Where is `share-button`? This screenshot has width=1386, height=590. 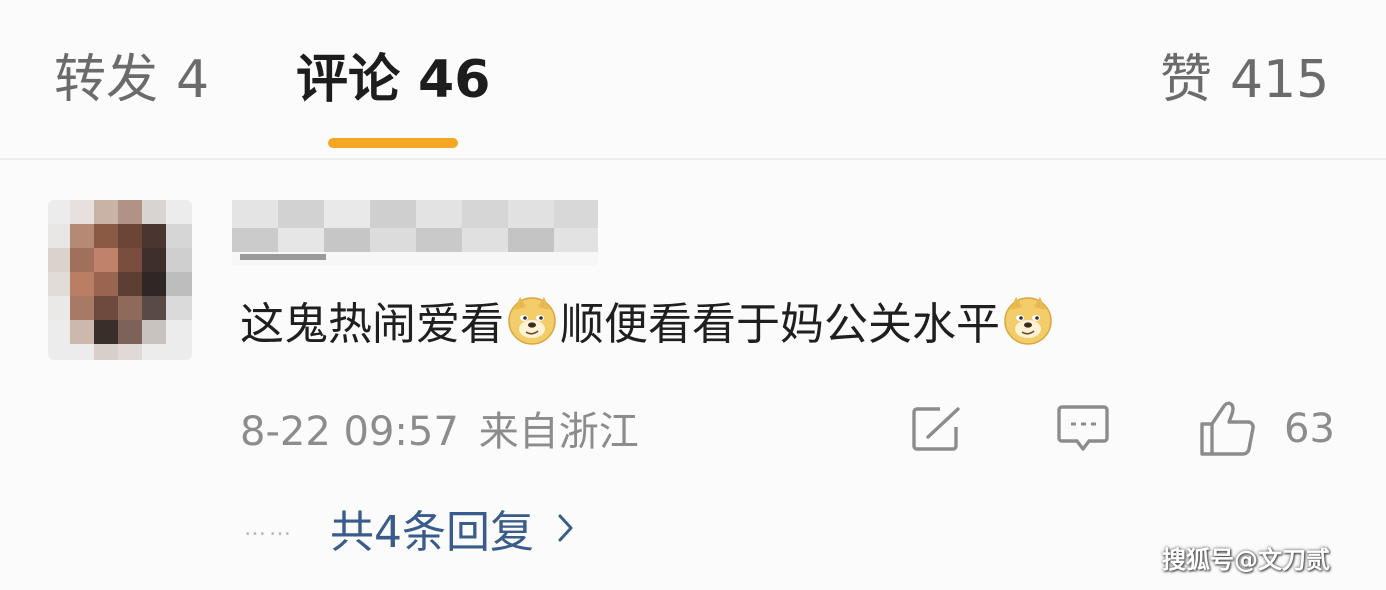 share-button is located at coordinates (938, 429).